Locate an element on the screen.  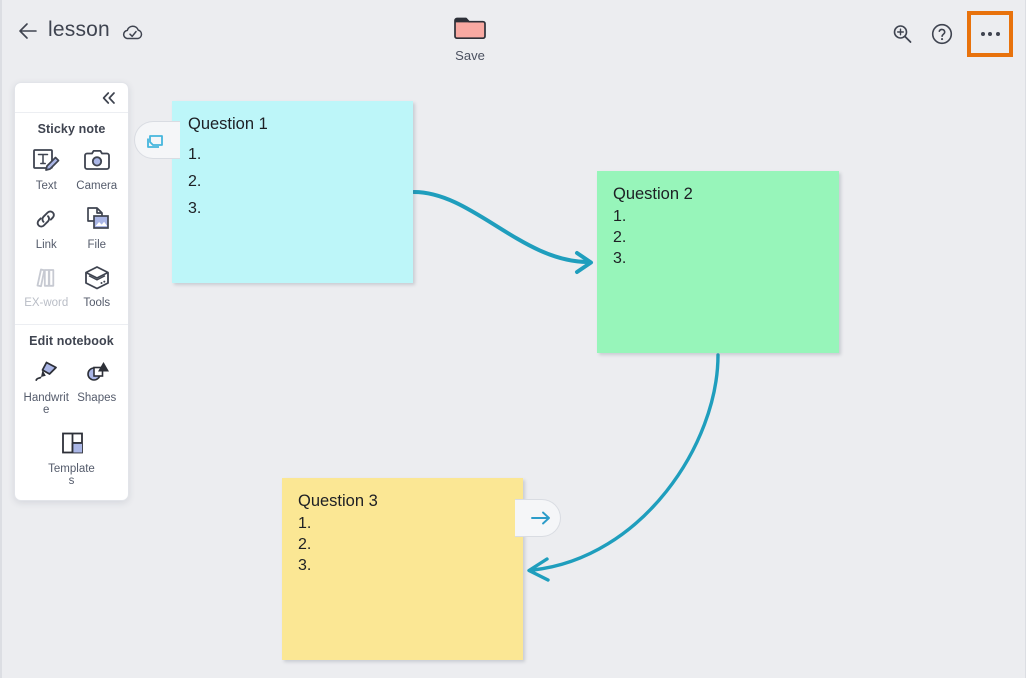
connector-q2-q3 is located at coordinates (625, 462).